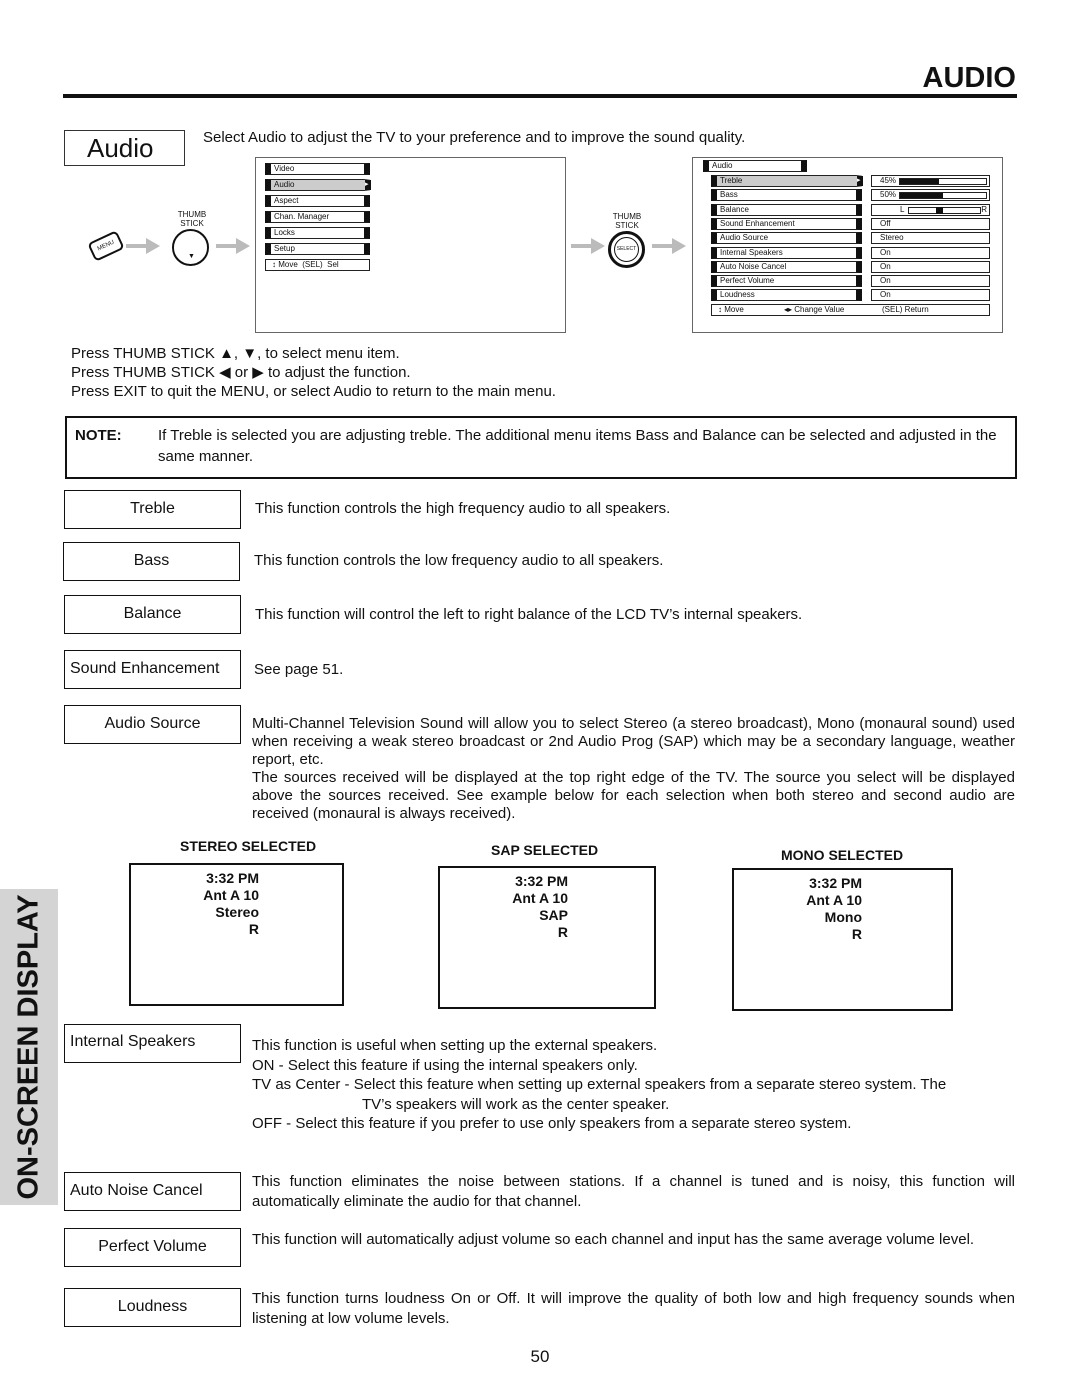 Image resolution: width=1080 pixels, height=1397 pixels. Describe the element at coordinates (787, 181) in the screenshot. I see `audio-menu-item: Treble` at that location.